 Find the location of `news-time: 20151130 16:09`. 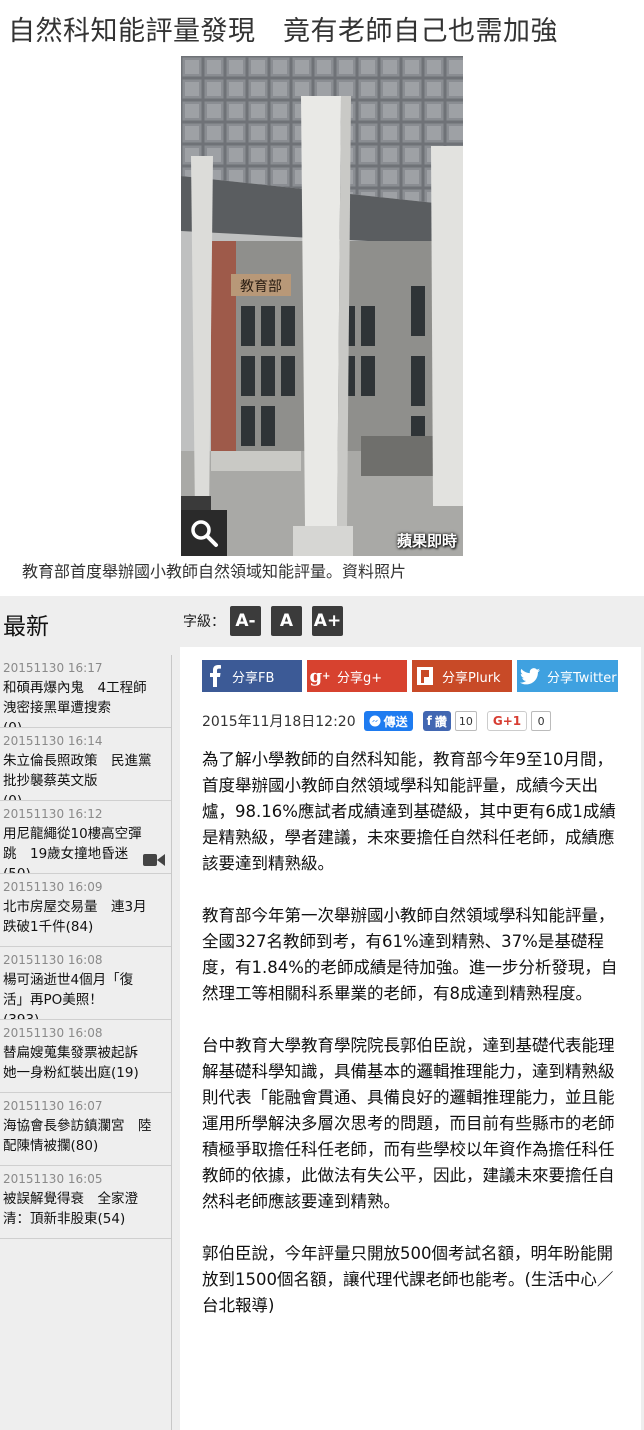

news-time: 20151130 16:09 is located at coordinates (53, 887).